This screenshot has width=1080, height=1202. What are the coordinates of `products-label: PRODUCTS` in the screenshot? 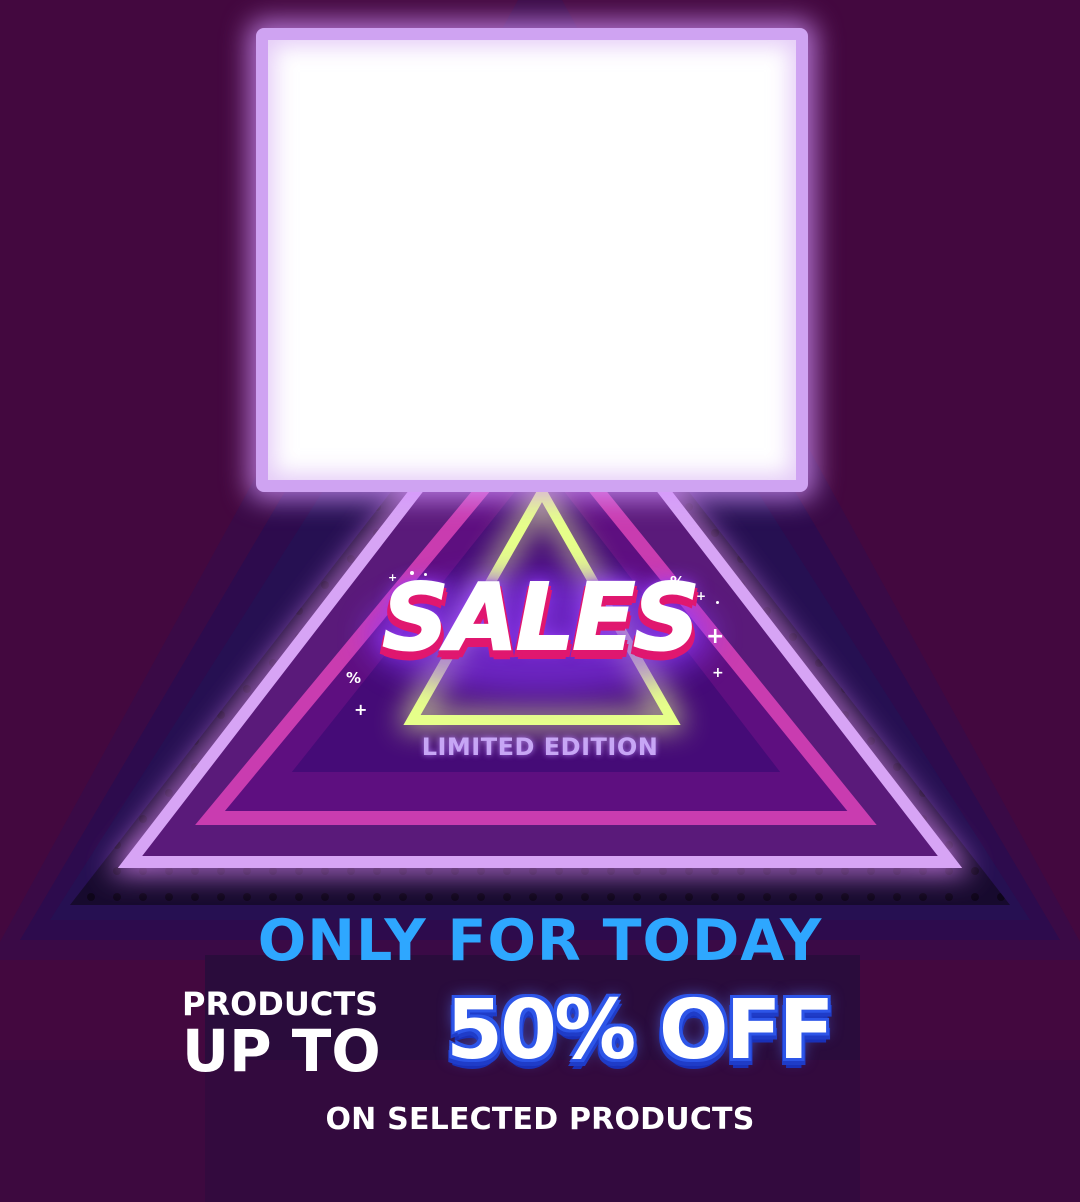 It's located at (280, 1004).